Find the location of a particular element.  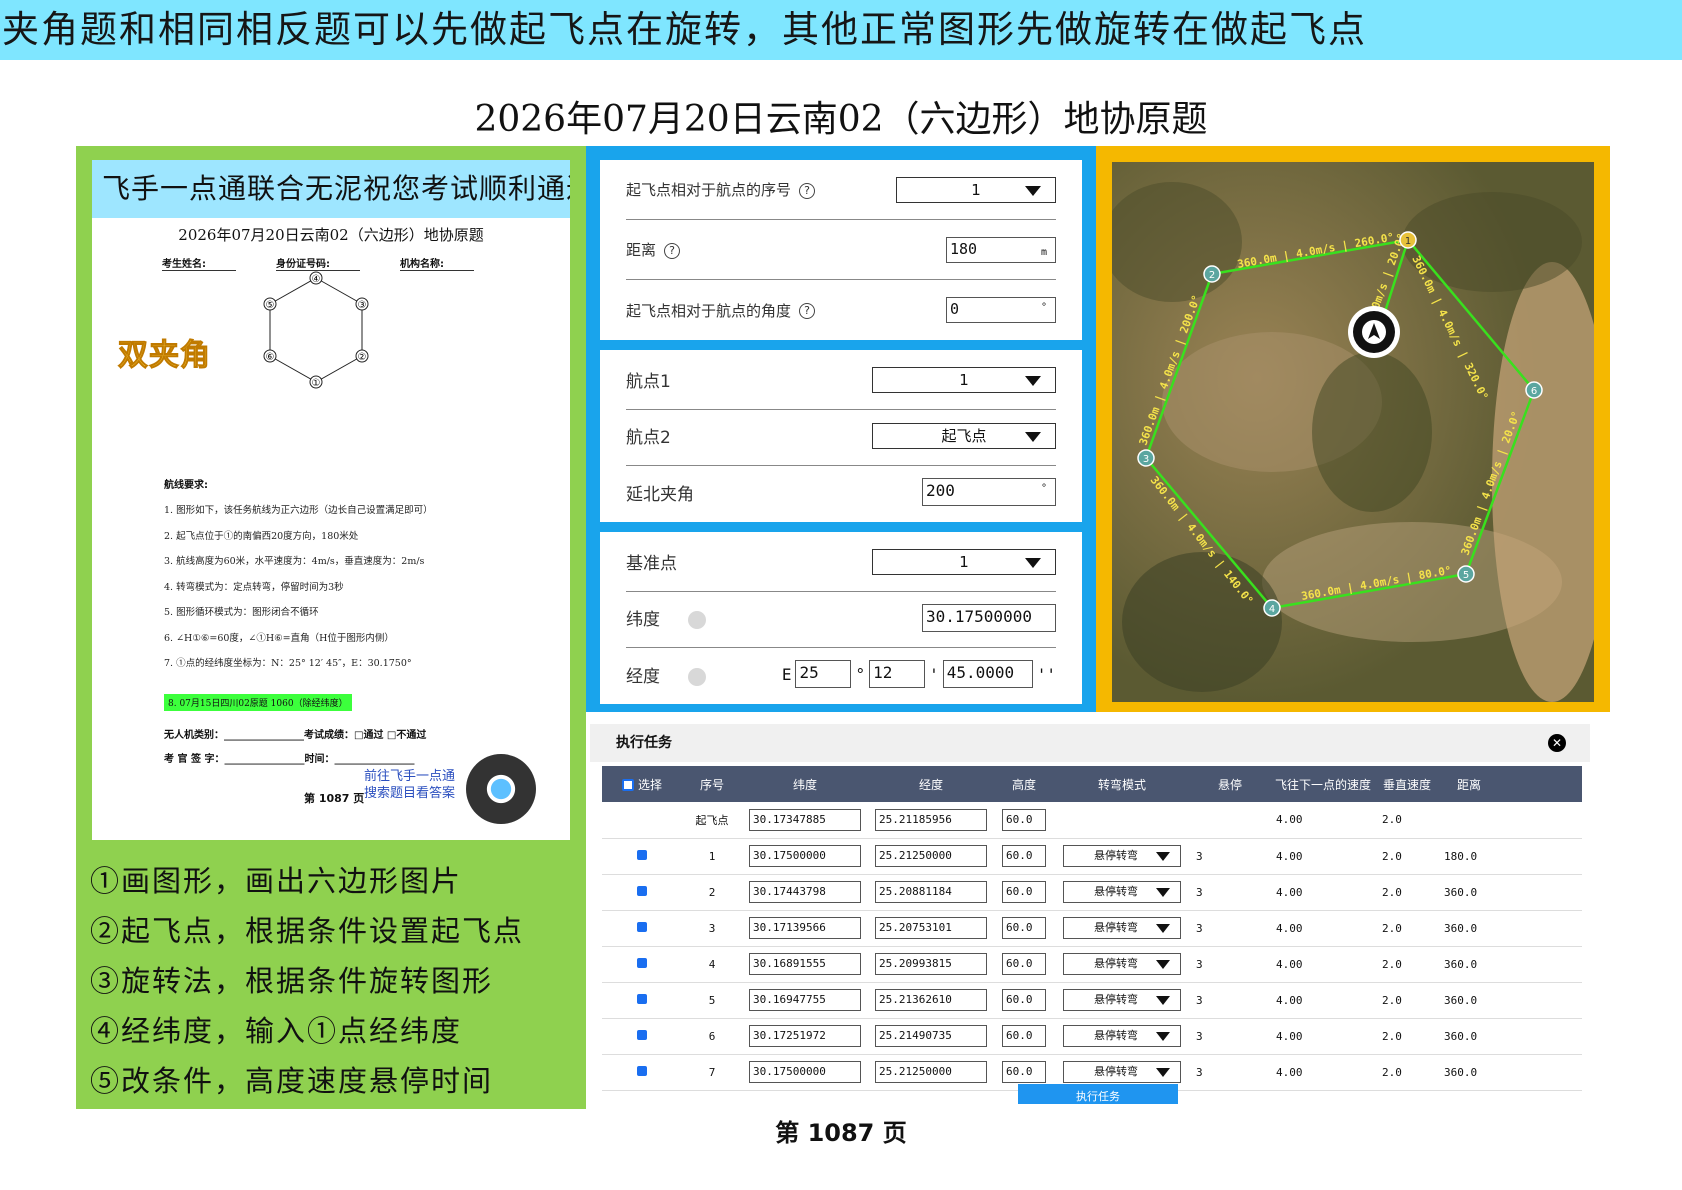

row-lon-input: 25.20993815 is located at coordinates (931, 964).